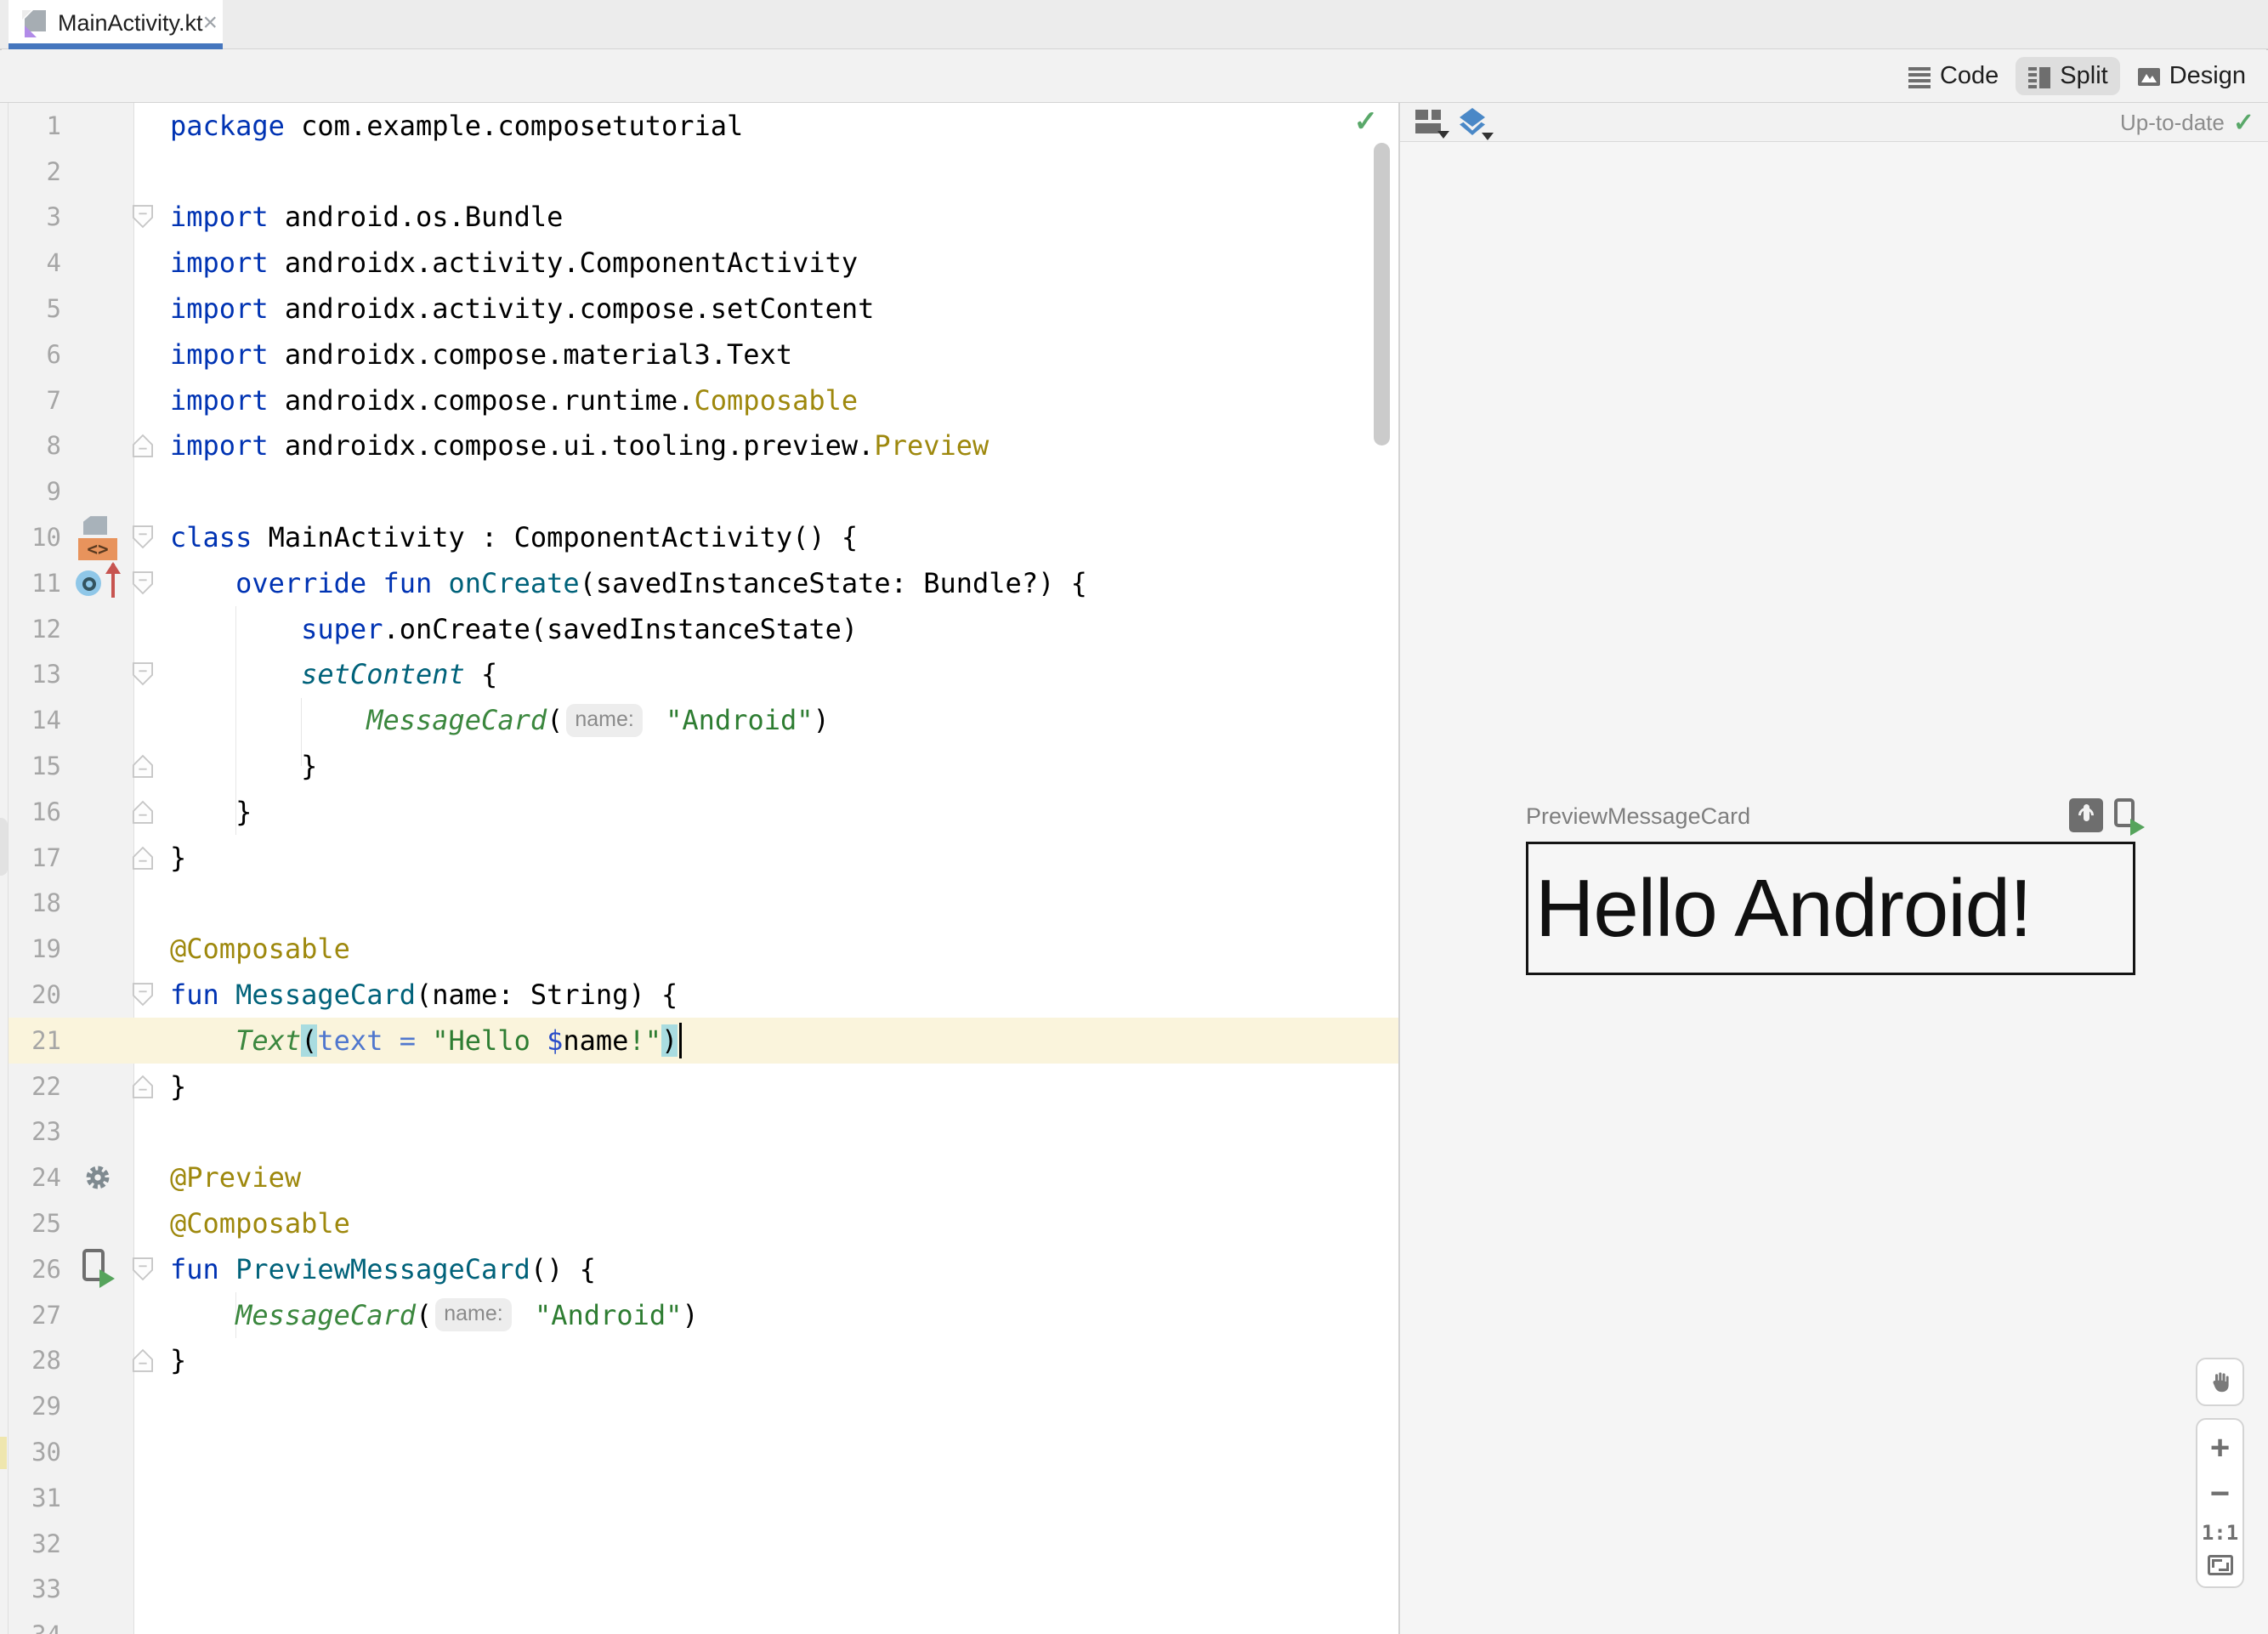  What do you see at coordinates (703, 995) in the screenshot?
I see `code-line: 20 fun MessageCard (name: String) {` at bounding box center [703, 995].